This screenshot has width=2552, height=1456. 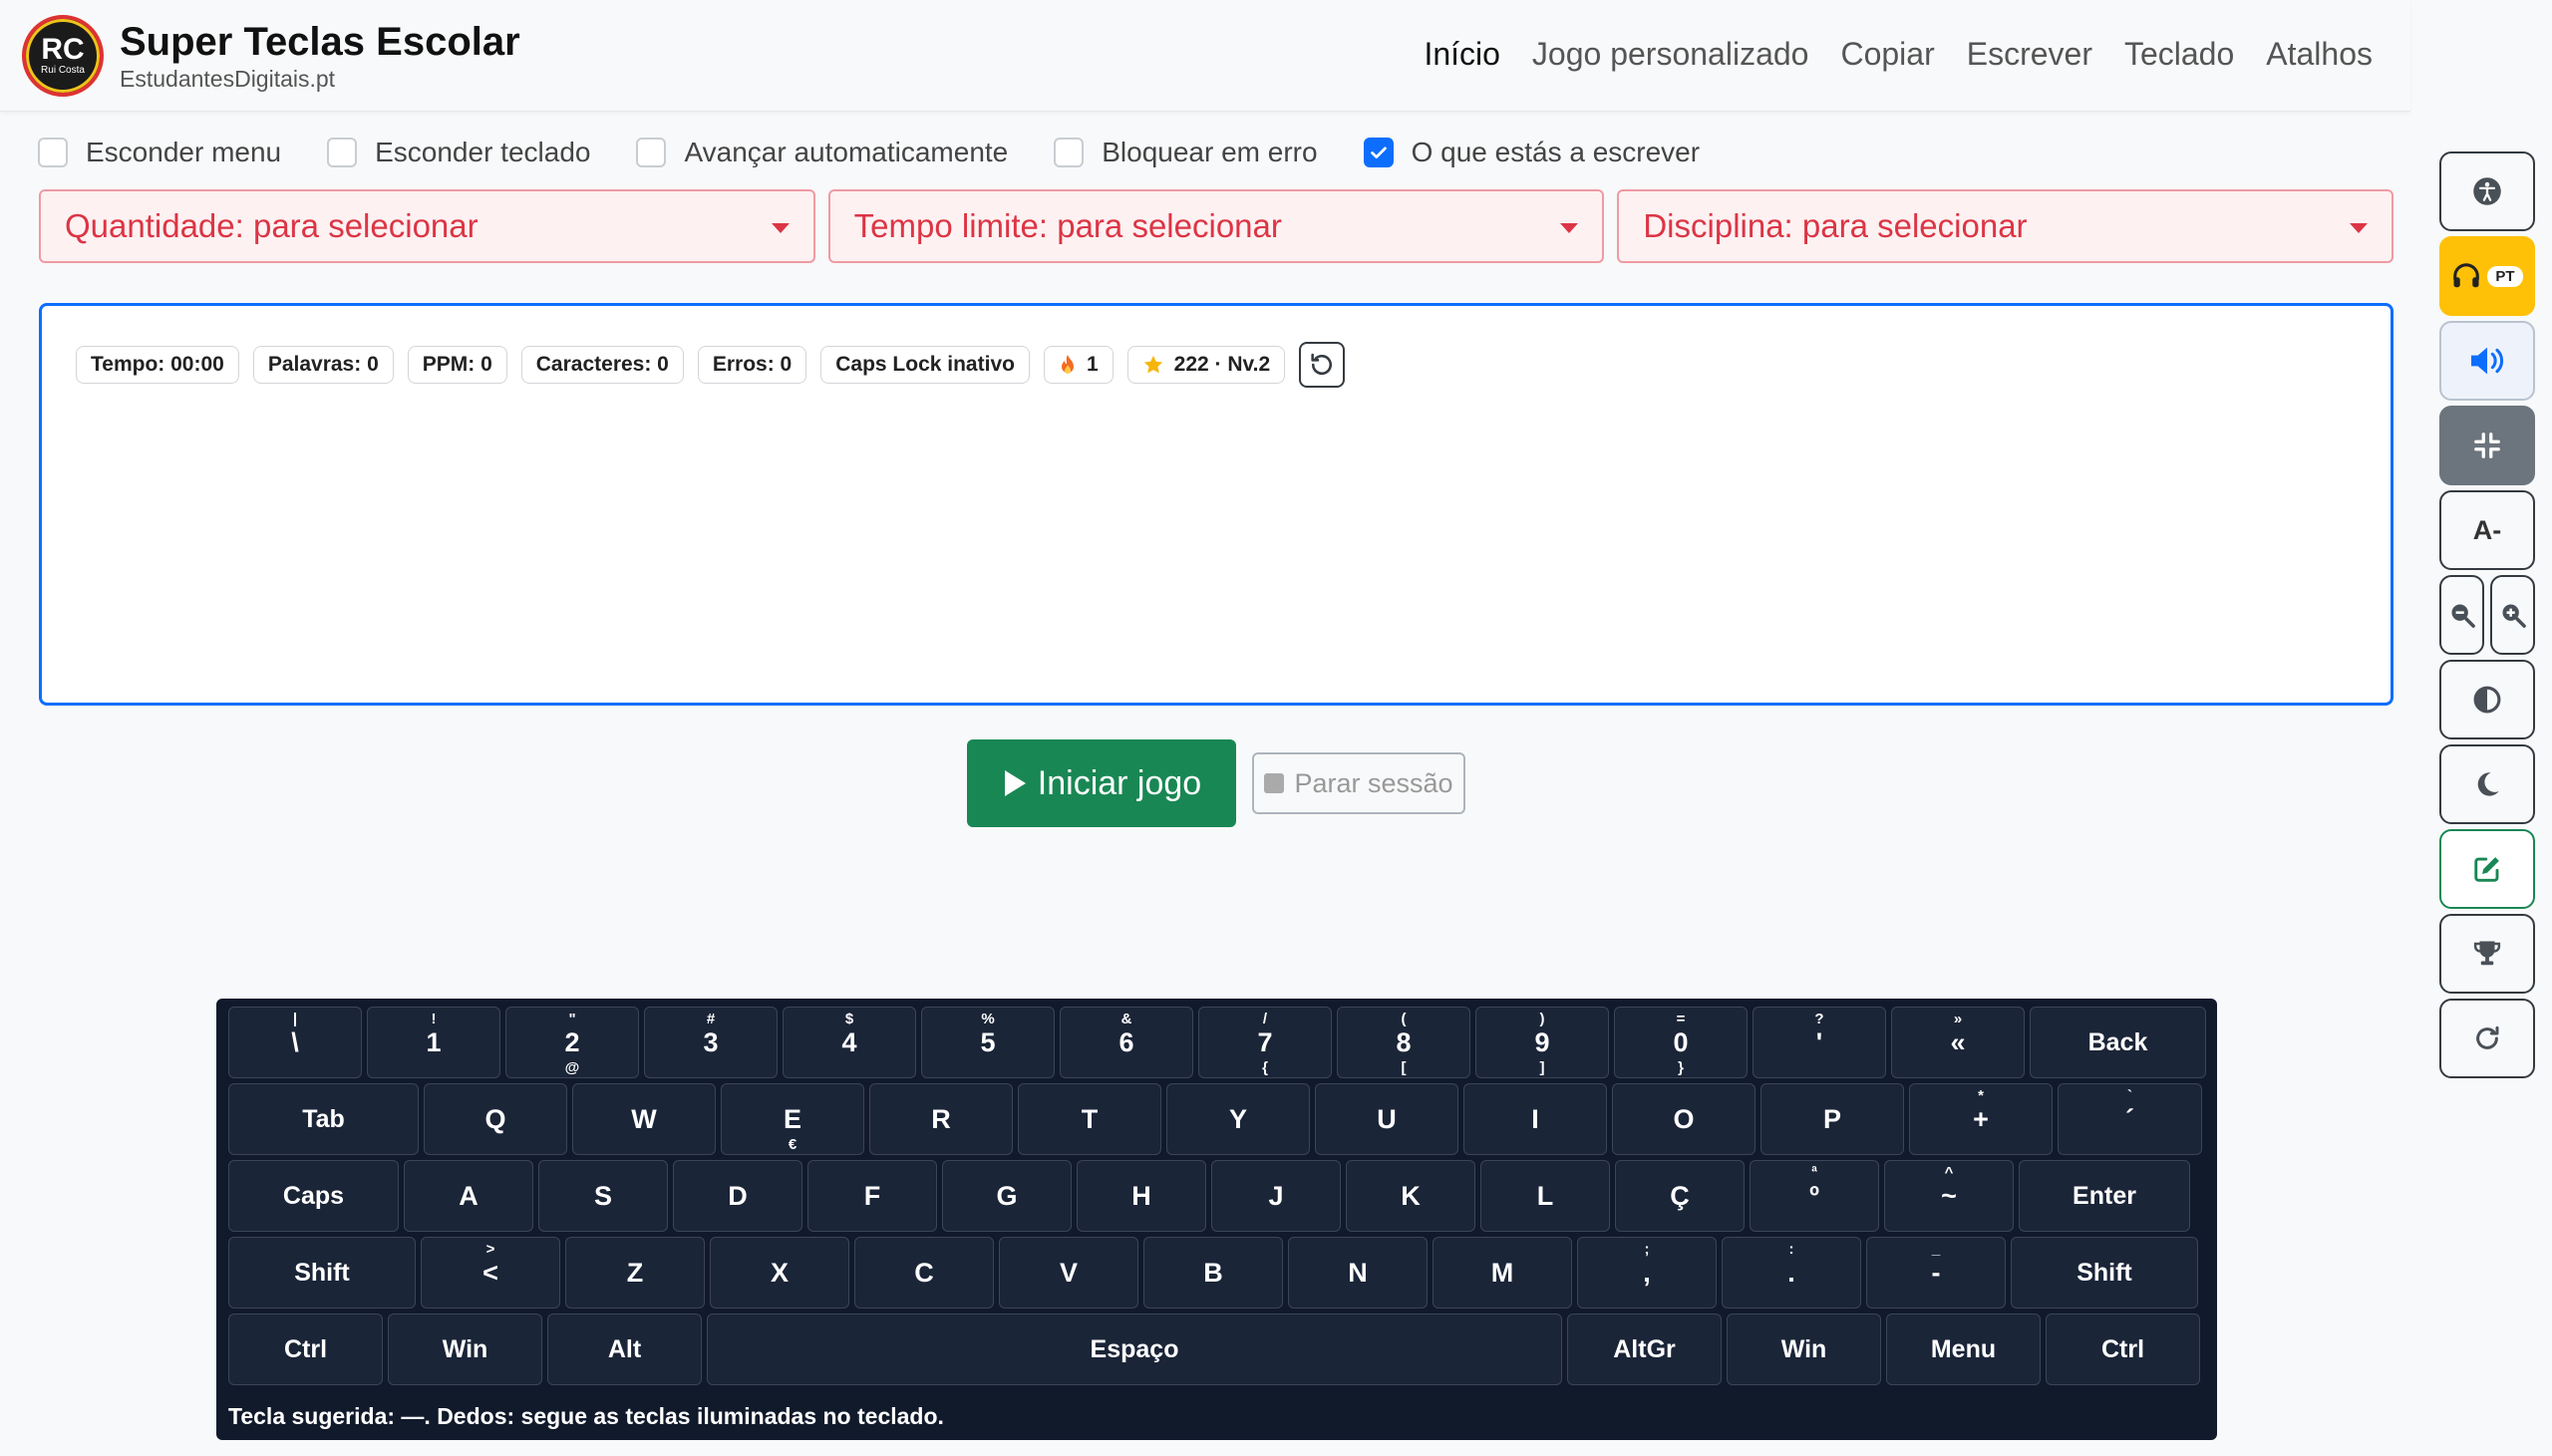 I want to click on key-s: S, so click(x=603, y=1196).